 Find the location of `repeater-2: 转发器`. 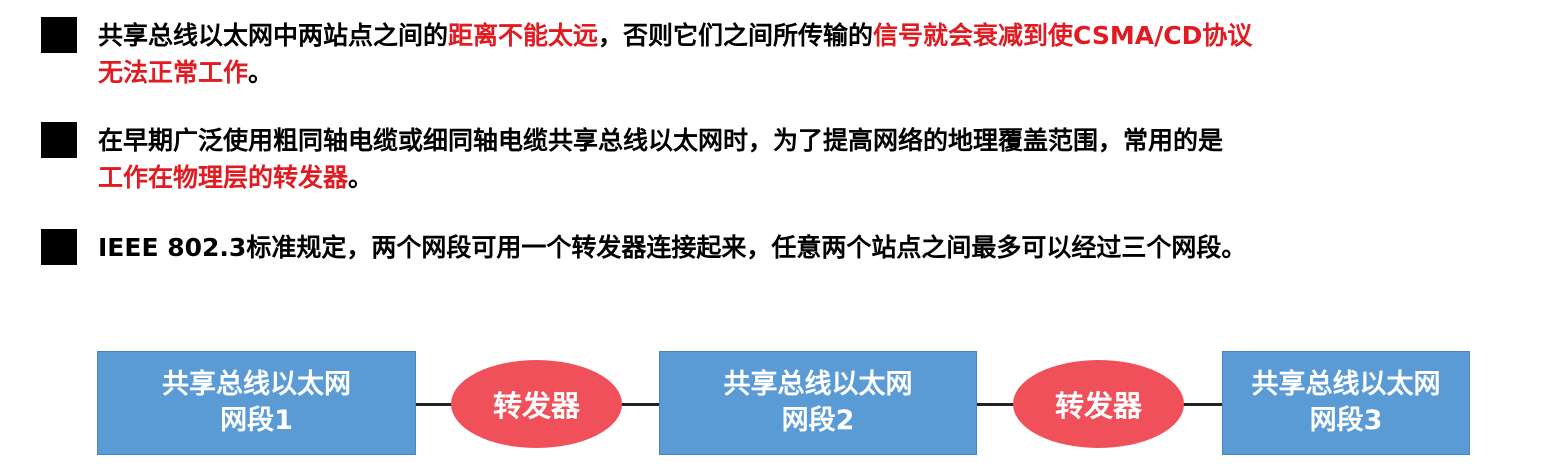

repeater-2: 转发器 is located at coordinates (1098, 404).